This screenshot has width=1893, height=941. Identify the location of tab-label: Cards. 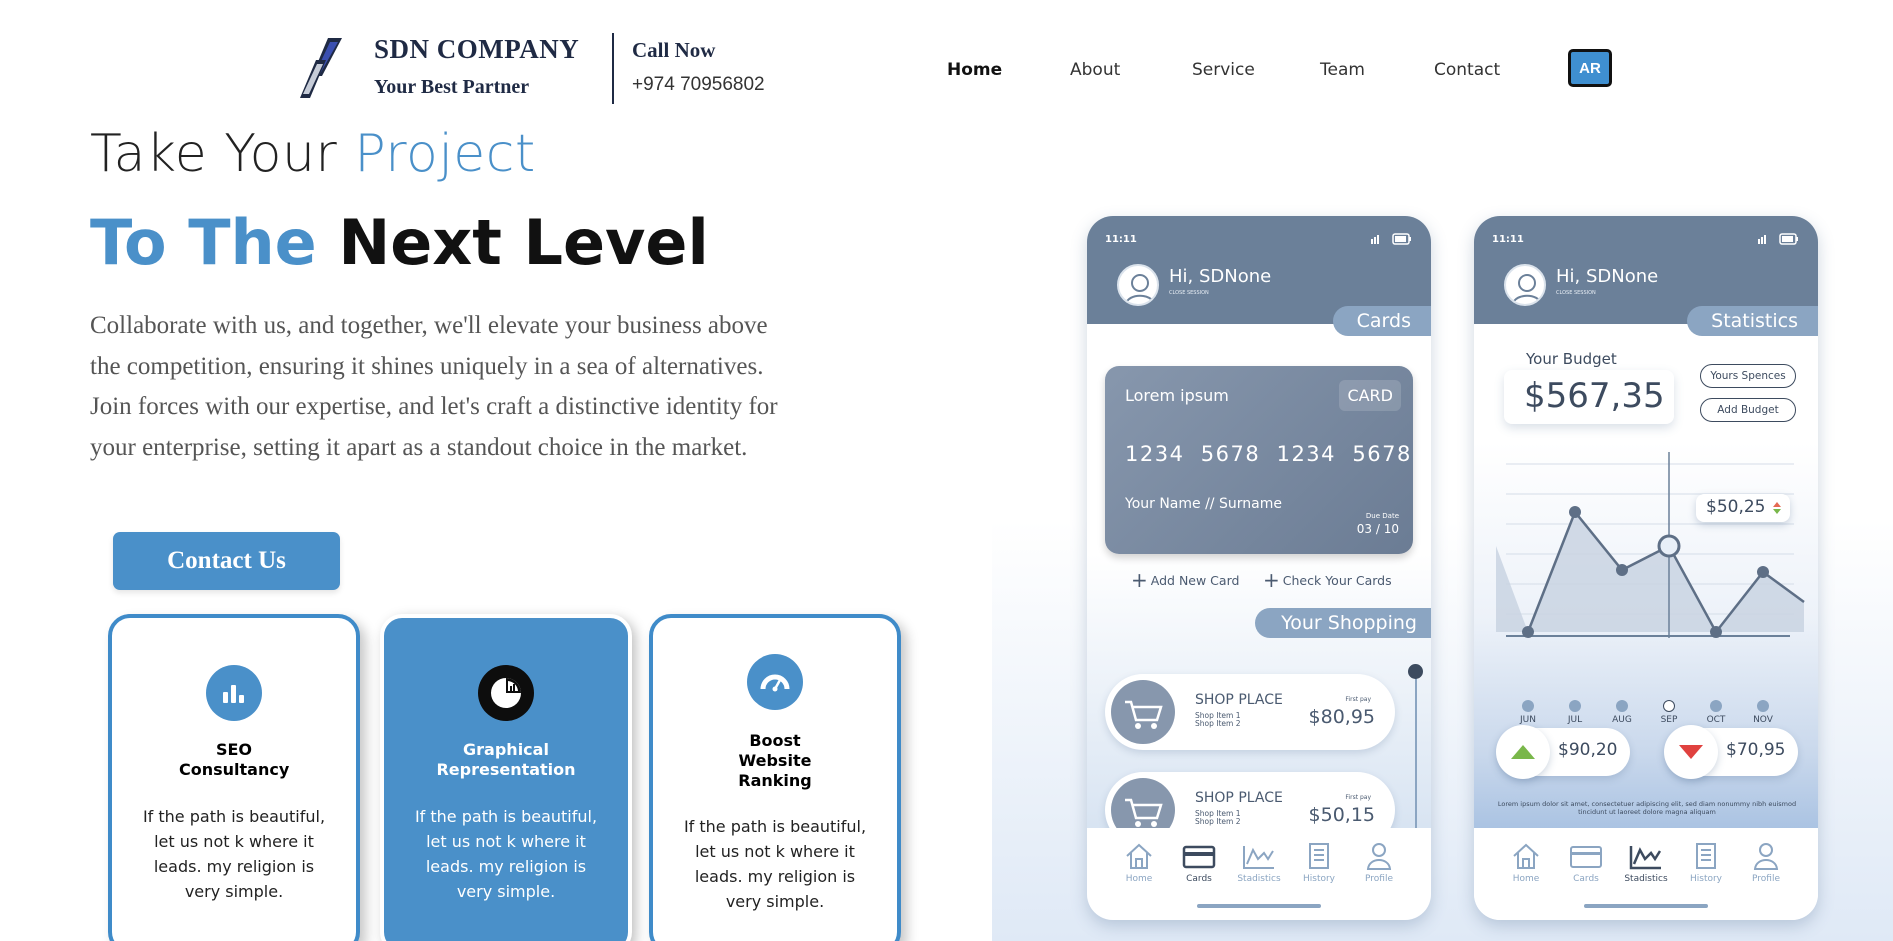
(1586, 879).